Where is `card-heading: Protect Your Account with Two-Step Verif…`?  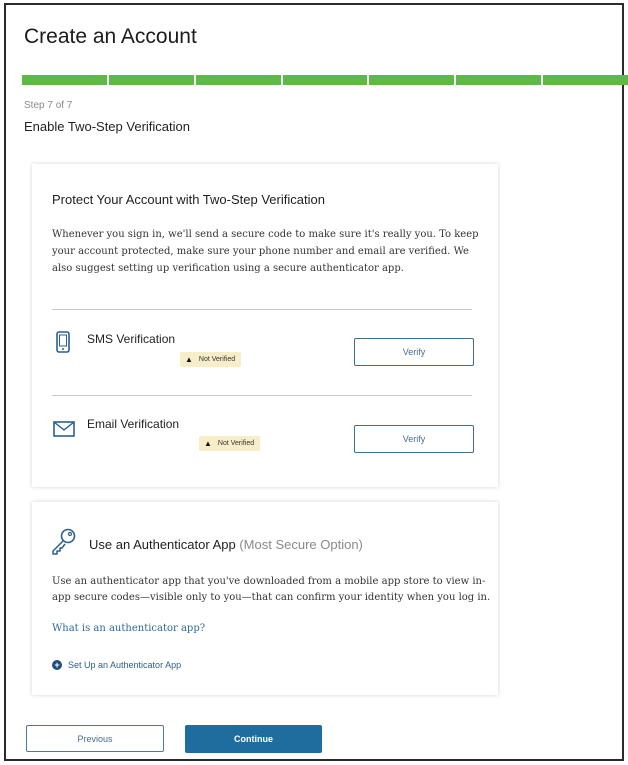 card-heading: Protect Your Account with Two-Step Verif… is located at coordinates (188, 199).